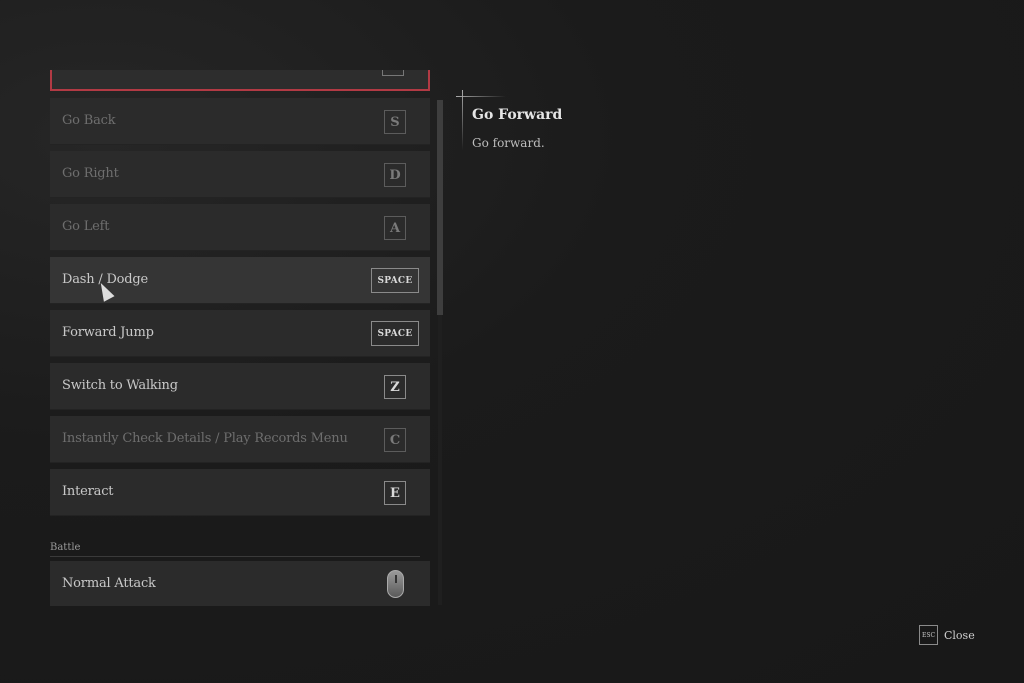 This screenshot has width=1024, height=683. Describe the element at coordinates (89, 120) in the screenshot. I see `keybind-label: Go Back` at that location.